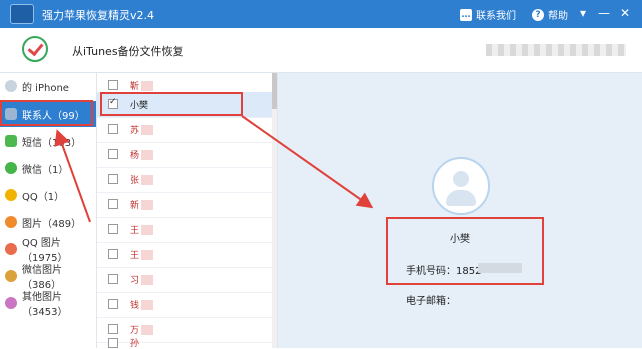 This screenshot has width=642, height=349. I want to click on sidebar-item-qq-photos: QQ 图片（1975）, so click(48, 250).